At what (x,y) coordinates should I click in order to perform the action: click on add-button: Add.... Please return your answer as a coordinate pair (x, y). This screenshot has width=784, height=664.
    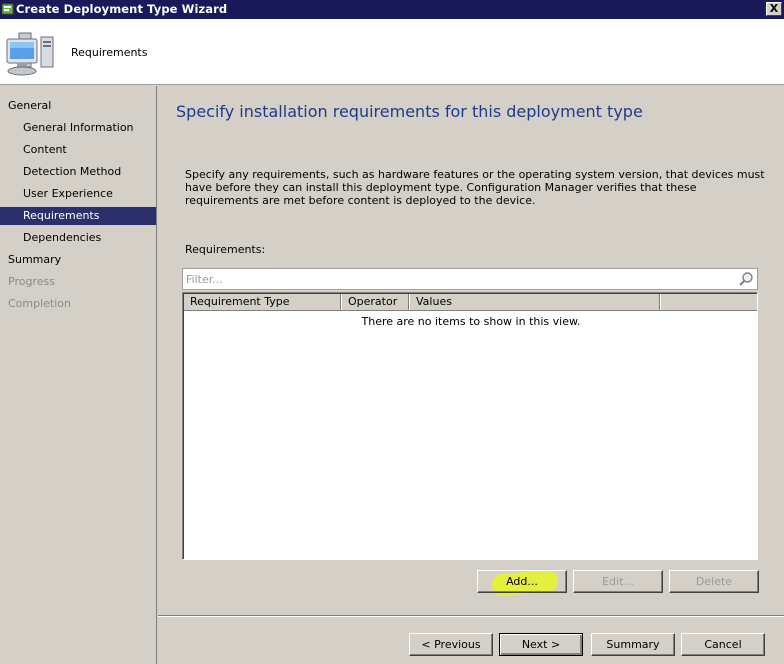
    Looking at the image, I should click on (522, 581).